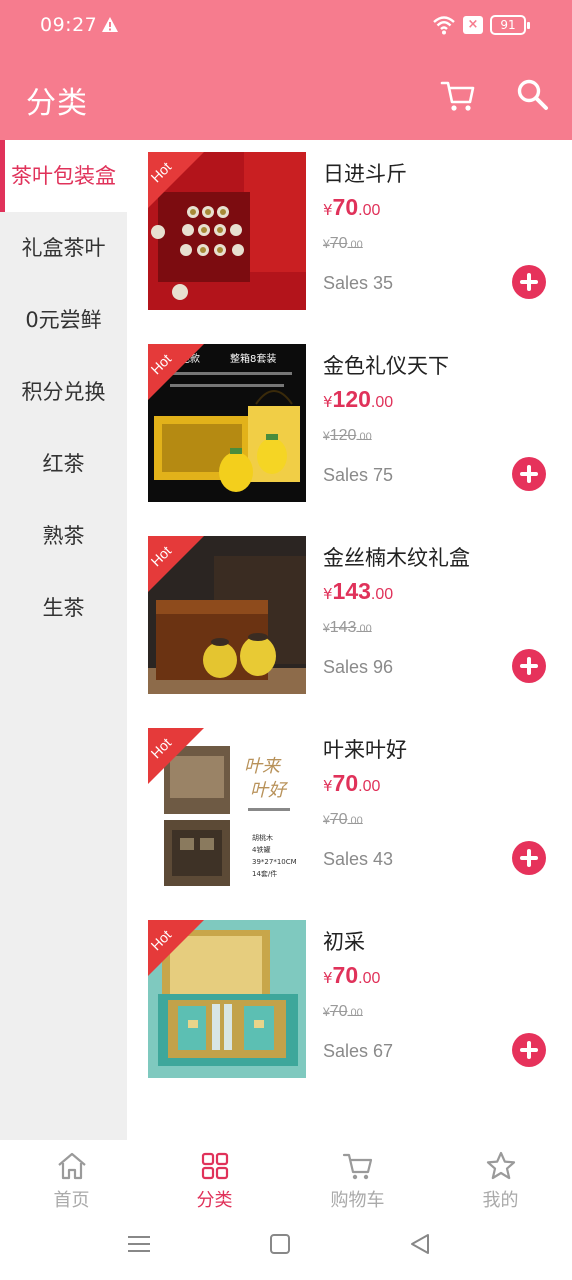  I want to click on nav-category-label: 分类, so click(214, 1200).